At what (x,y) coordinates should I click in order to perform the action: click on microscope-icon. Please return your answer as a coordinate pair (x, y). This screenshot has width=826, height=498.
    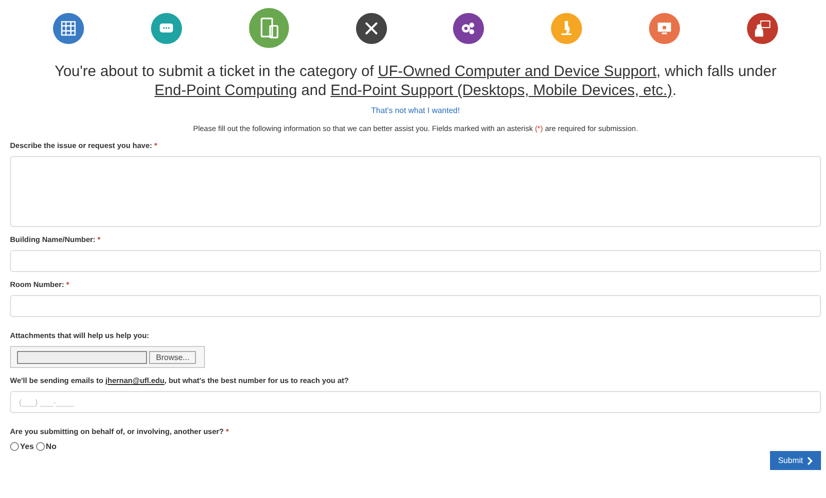
    Looking at the image, I should click on (566, 28).